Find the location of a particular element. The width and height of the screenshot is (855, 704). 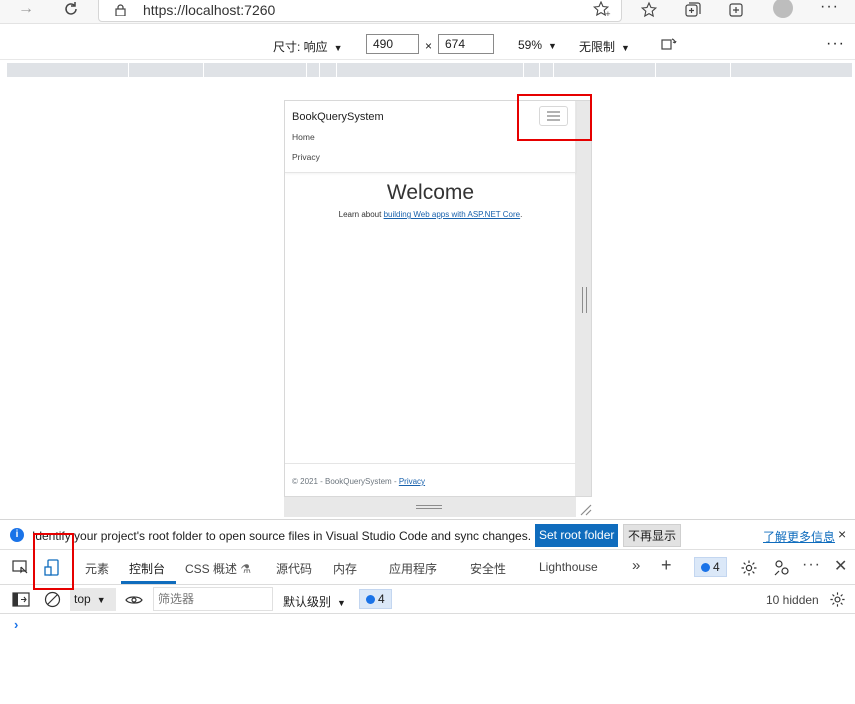

inspect-element-icon is located at coordinates (21, 568).